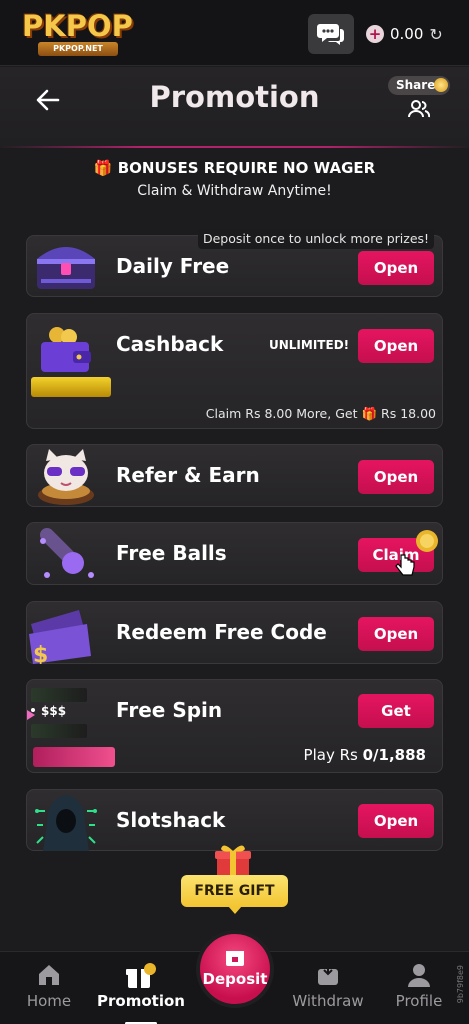  What do you see at coordinates (67, 553) in the screenshot?
I see `comet-ball-icon` at bounding box center [67, 553].